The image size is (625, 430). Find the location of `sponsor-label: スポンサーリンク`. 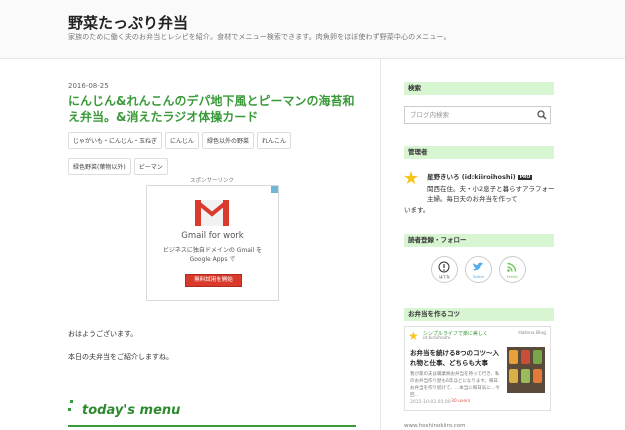

sponsor-label: スポンサーリンク is located at coordinates (212, 181).